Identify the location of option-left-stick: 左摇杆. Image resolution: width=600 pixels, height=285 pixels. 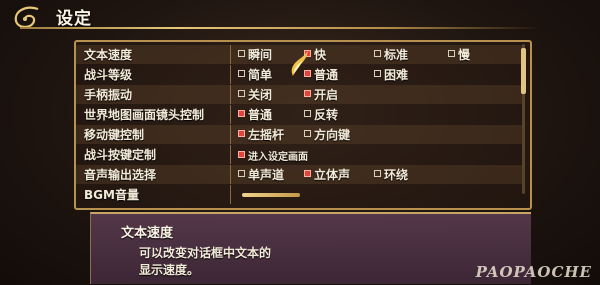
(261, 134).